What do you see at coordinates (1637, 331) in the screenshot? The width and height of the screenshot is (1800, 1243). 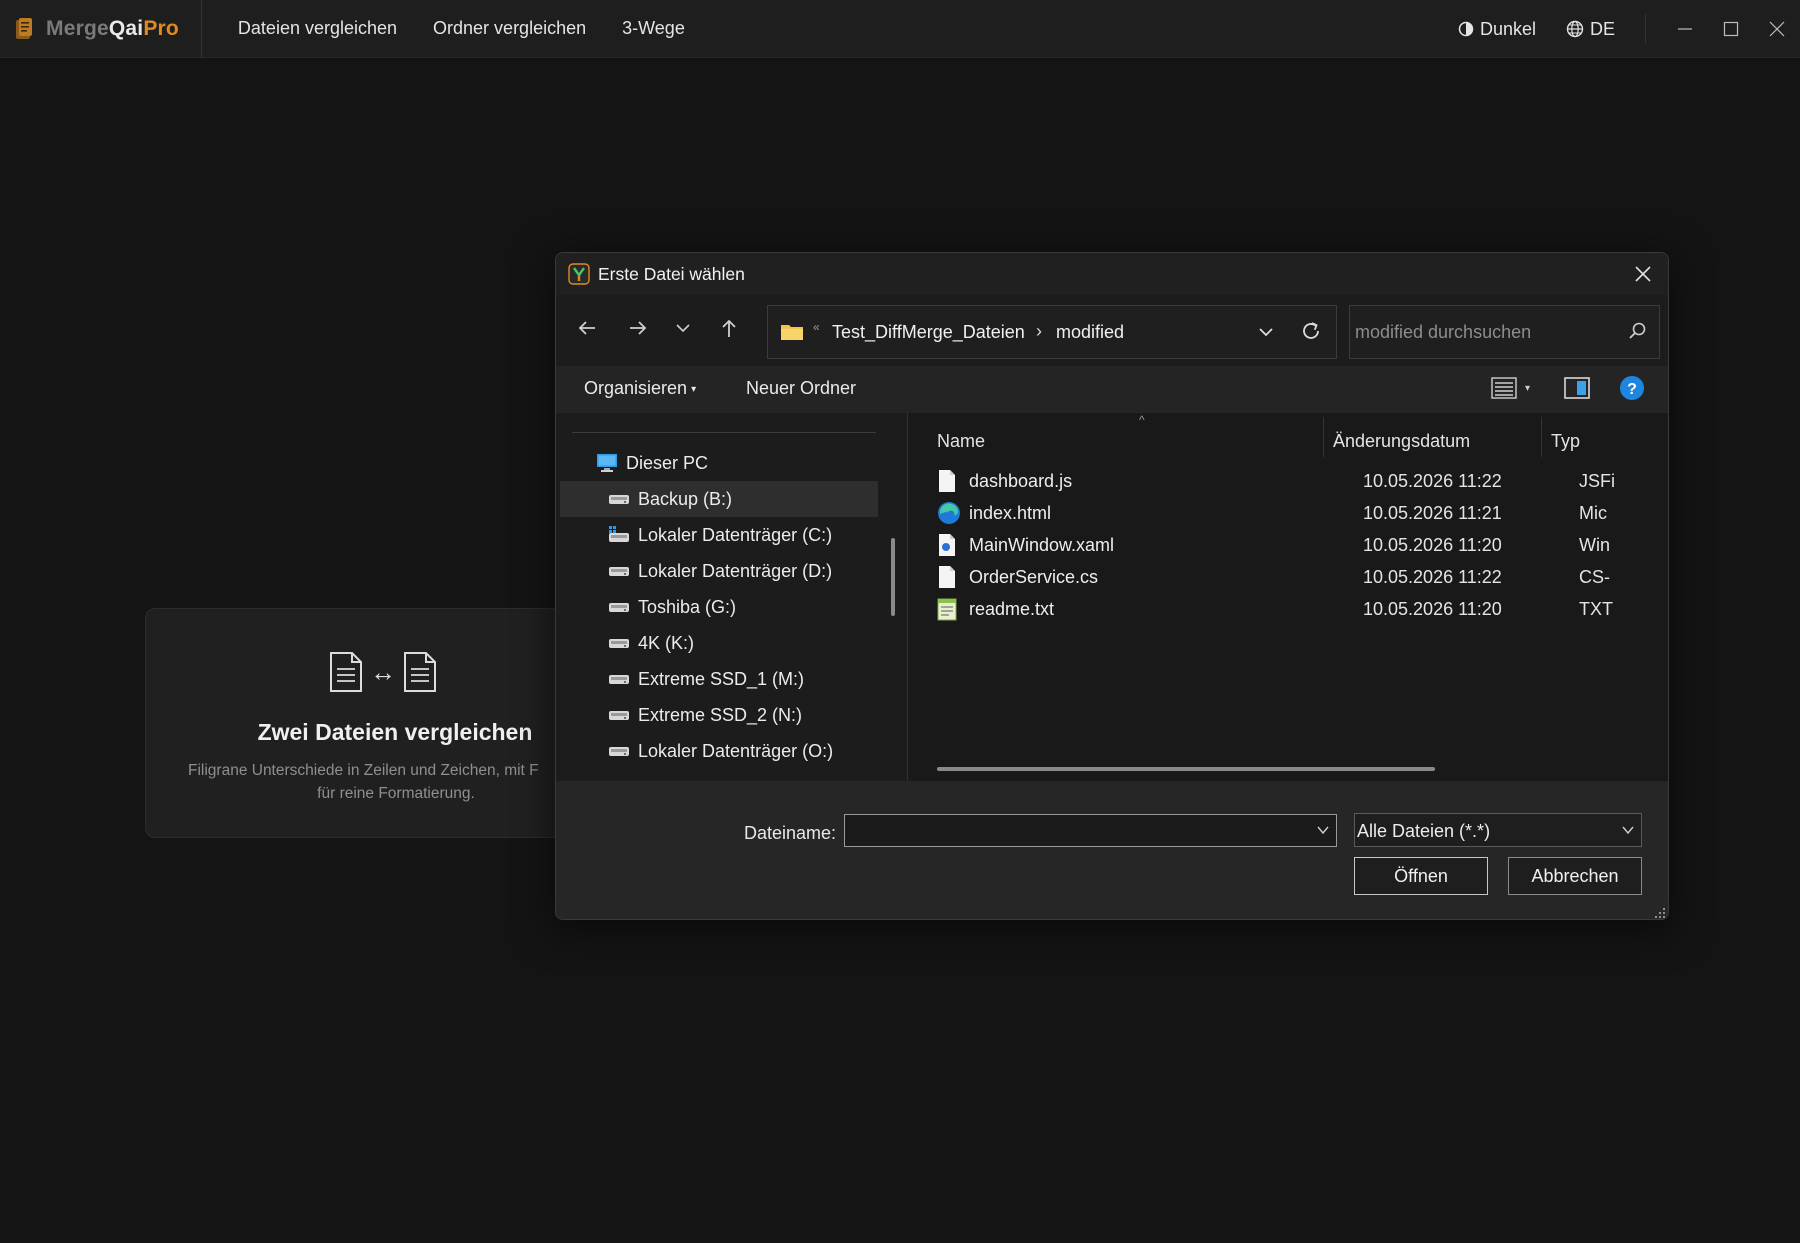 I see `search-icon` at bounding box center [1637, 331].